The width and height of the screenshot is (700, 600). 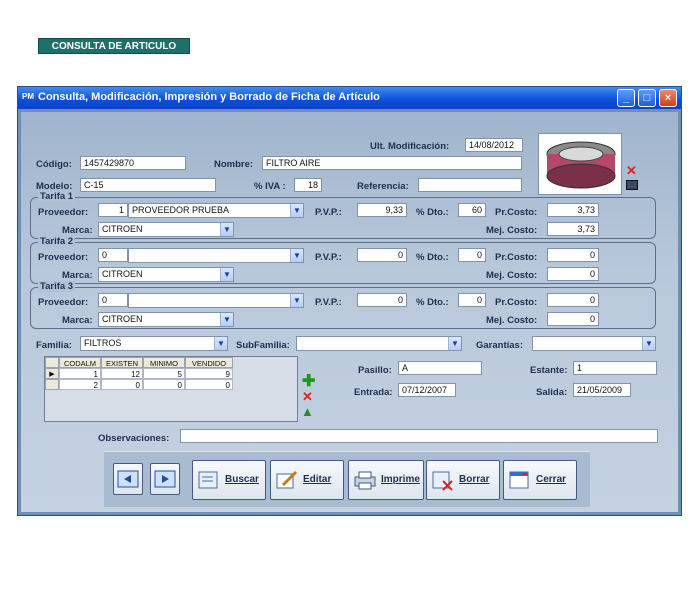 What do you see at coordinates (166, 229) in the screenshot?
I see `tarifa-1-marca-select: CITROEN ▼` at bounding box center [166, 229].